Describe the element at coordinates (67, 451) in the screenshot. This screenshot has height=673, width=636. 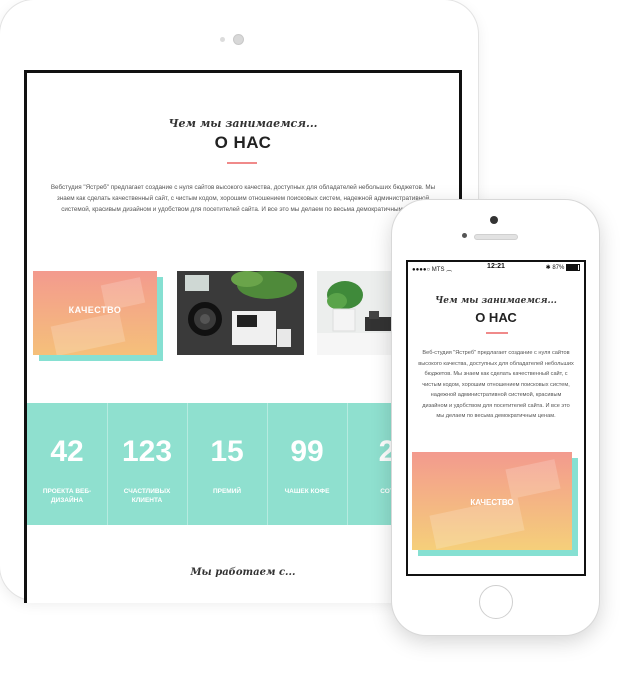
I see `stat-number: 42` at that location.